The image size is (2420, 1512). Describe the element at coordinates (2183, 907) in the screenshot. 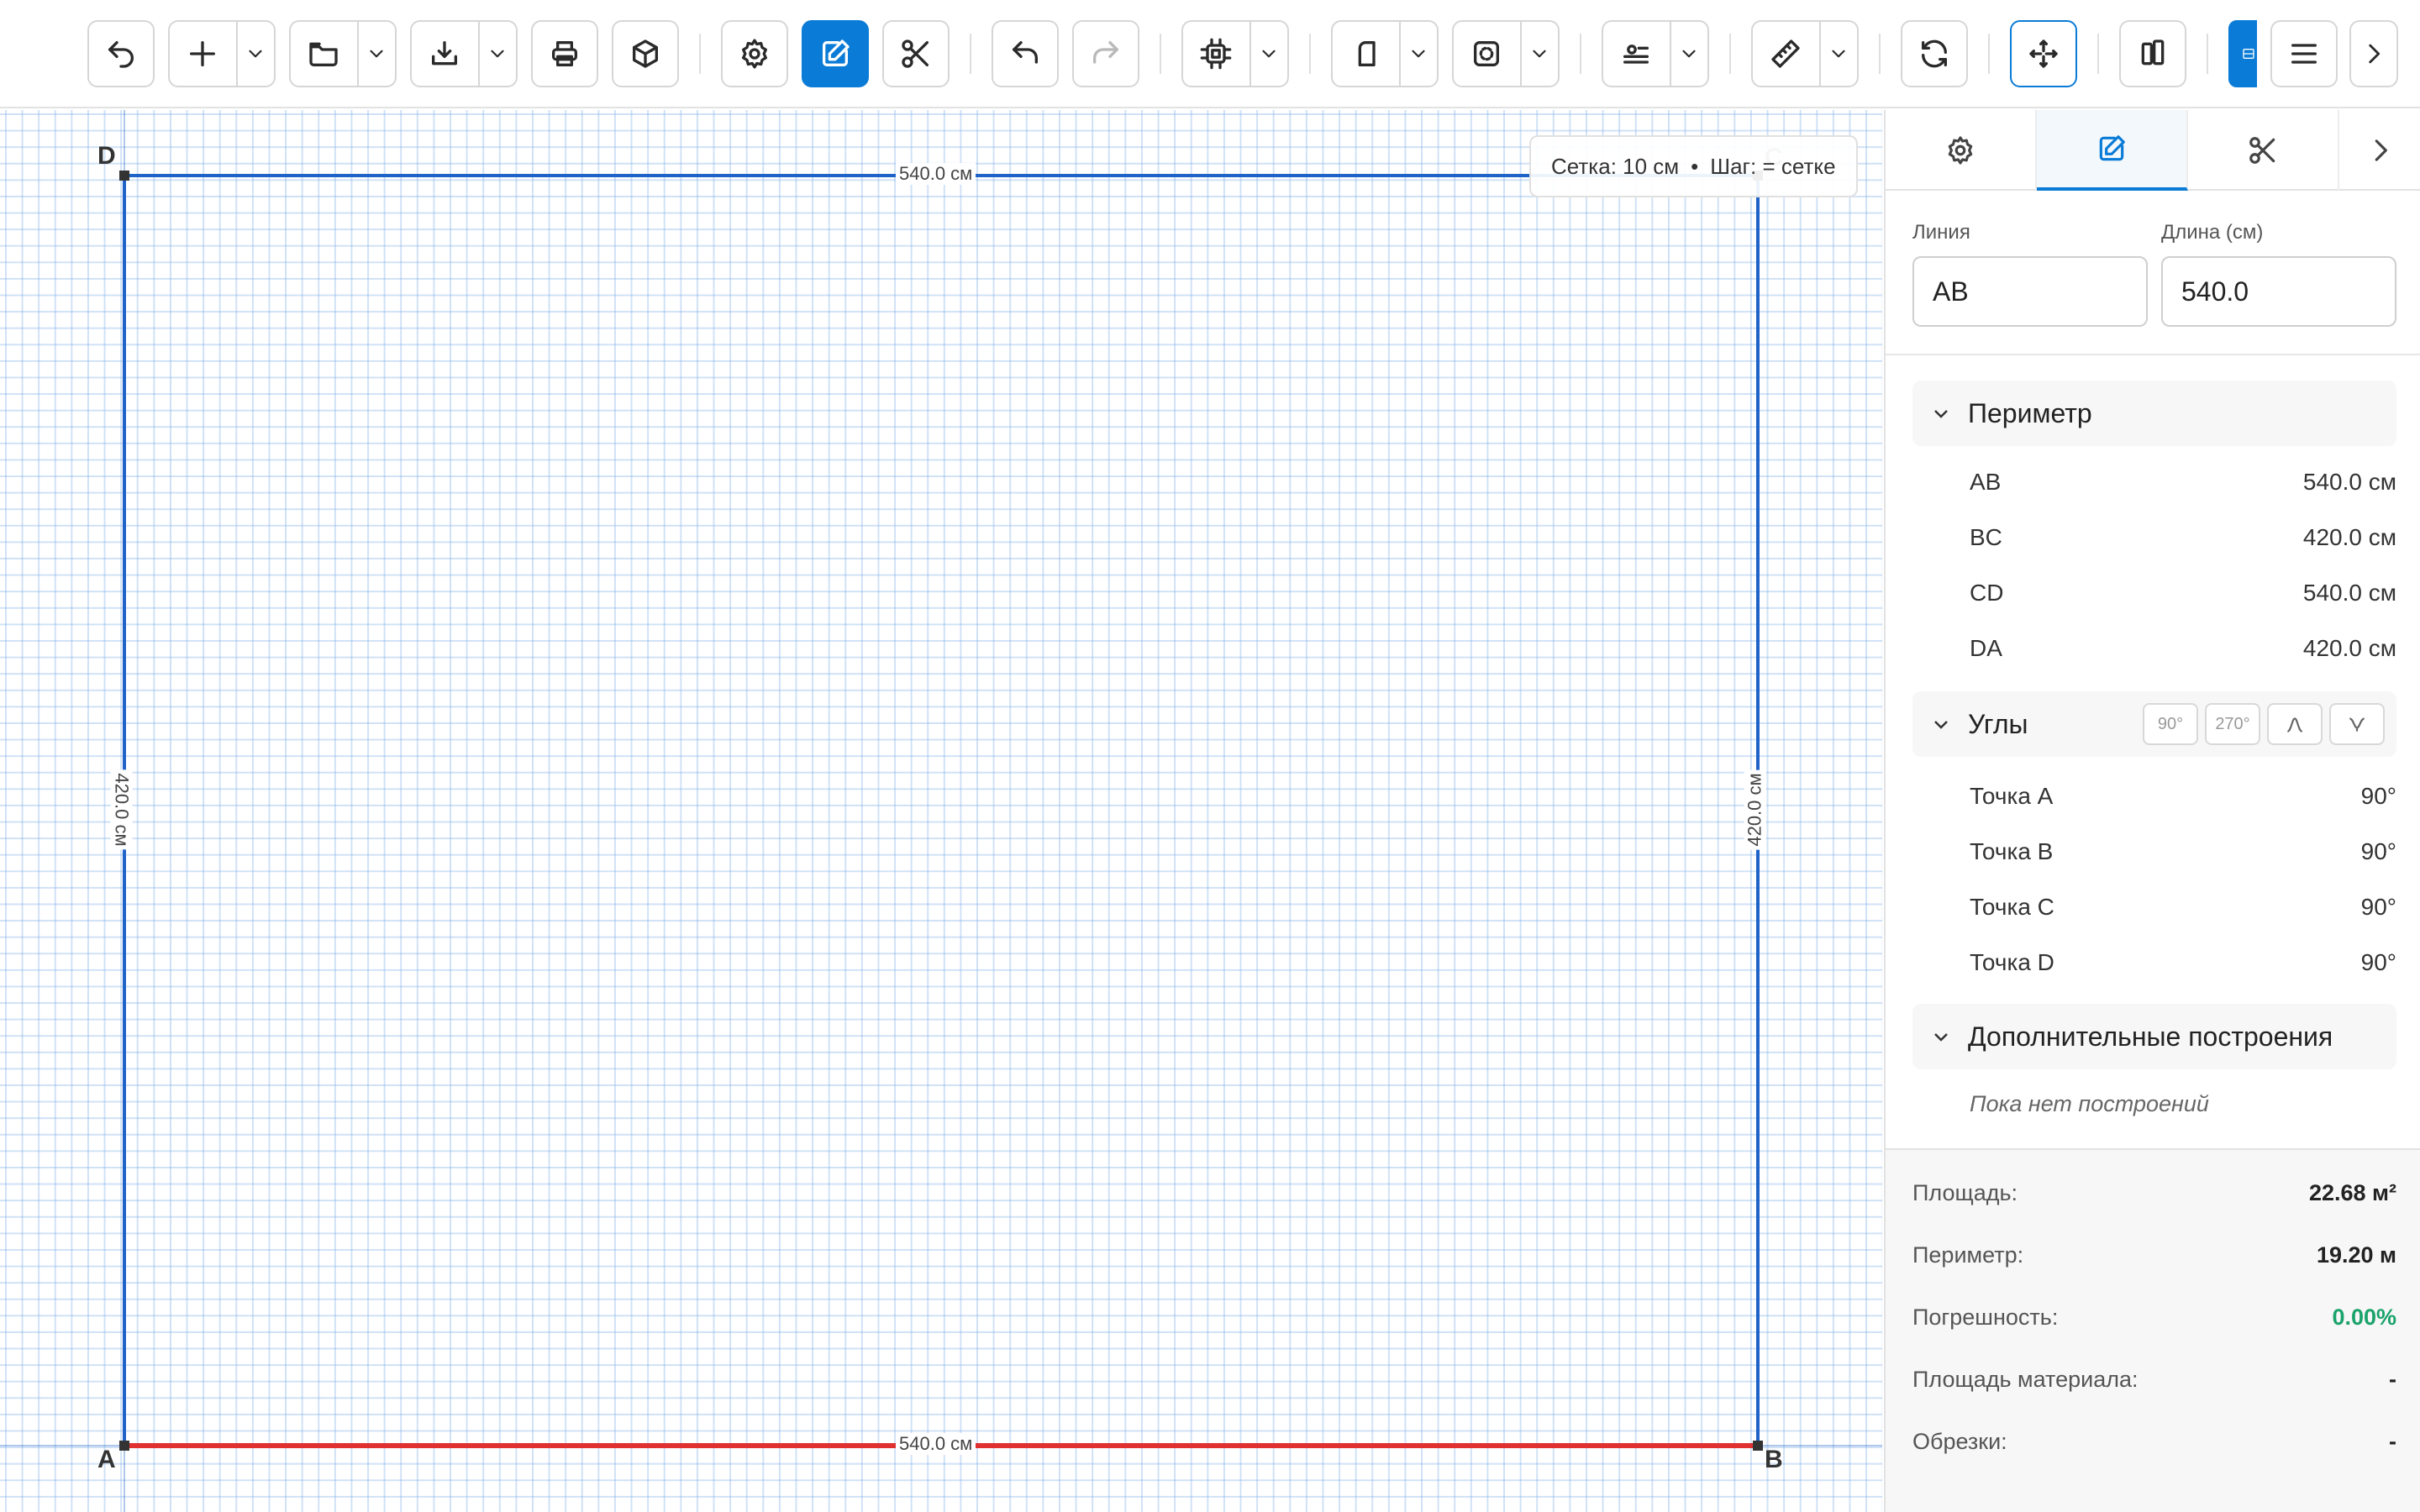

I see `angle-row-c: Точка C 90°` at that location.